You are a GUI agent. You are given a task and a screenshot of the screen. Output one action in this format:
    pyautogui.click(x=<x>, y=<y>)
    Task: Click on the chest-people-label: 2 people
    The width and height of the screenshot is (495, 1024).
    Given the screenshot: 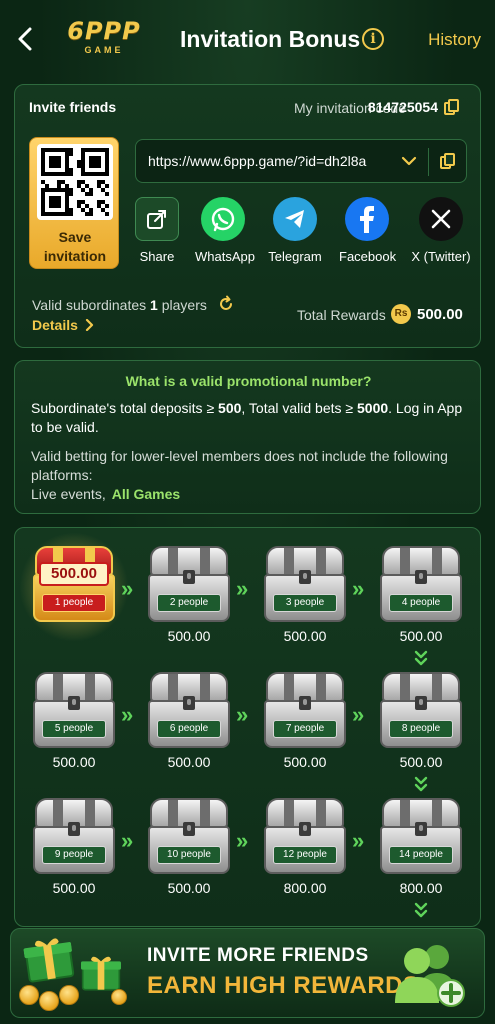 What is the action you would take?
    pyautogui.click(x=189, y=603)
    